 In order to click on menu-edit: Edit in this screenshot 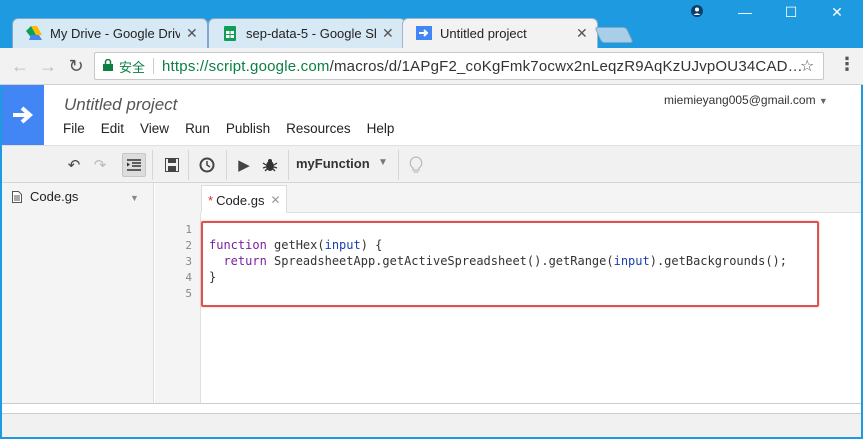, I will do `click(112, 128)`.